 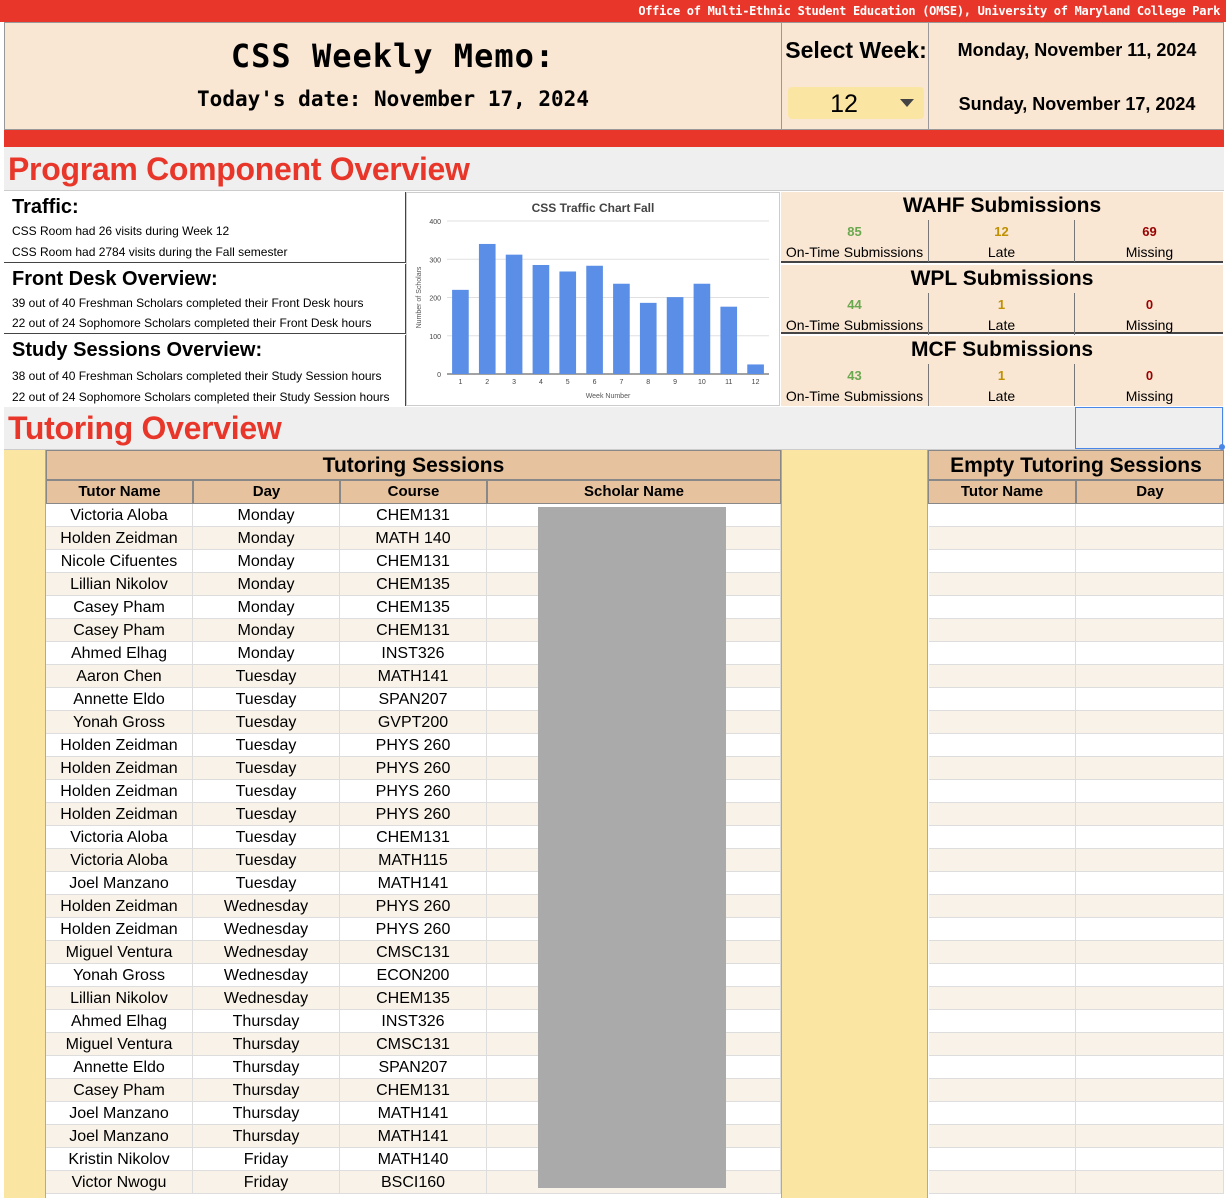 I want to click on tutor-name-cell: Victor Nwogu, so click(x=119, y=1182).